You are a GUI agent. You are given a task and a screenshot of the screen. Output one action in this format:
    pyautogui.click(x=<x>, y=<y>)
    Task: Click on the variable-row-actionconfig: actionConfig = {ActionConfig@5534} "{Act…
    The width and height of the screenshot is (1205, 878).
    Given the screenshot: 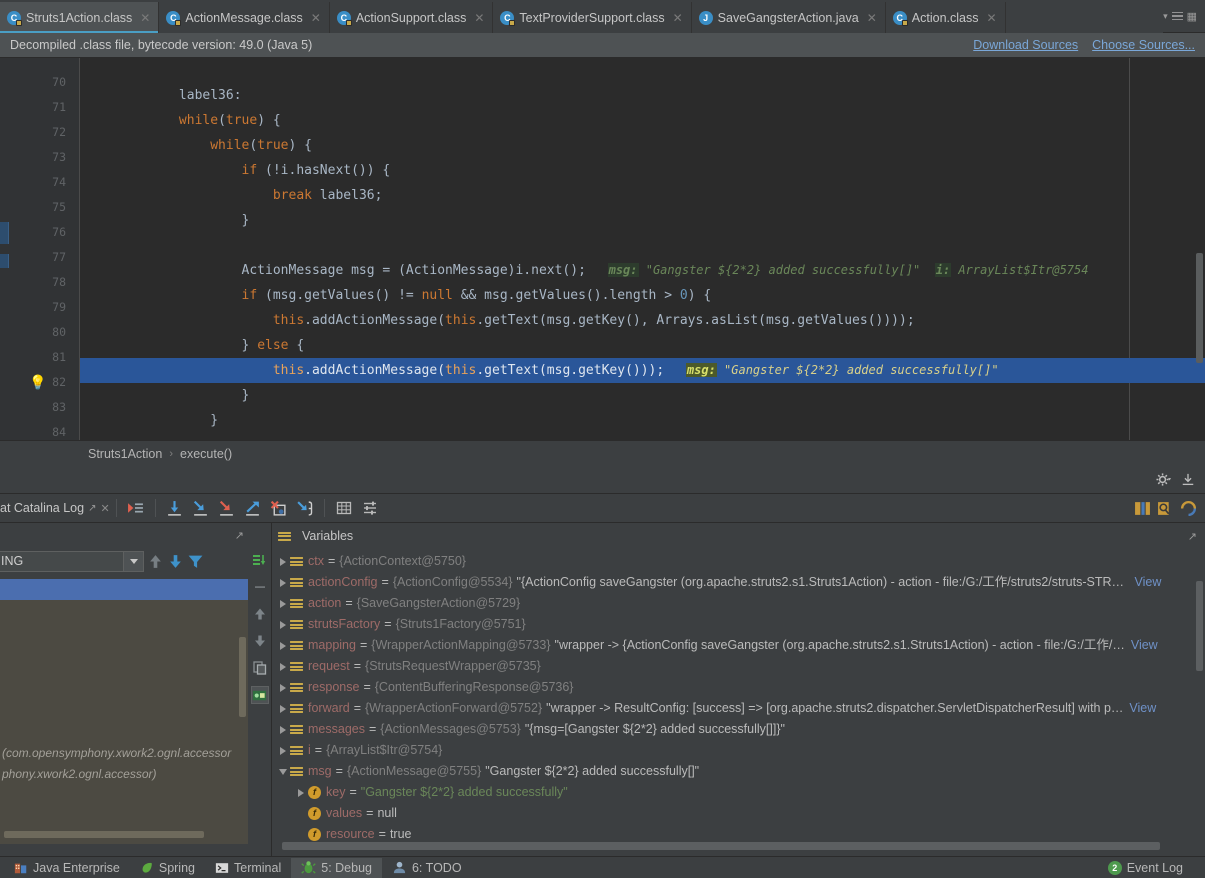 What is the action you would take?
    pyautogui.click(x=738, y=582)
    